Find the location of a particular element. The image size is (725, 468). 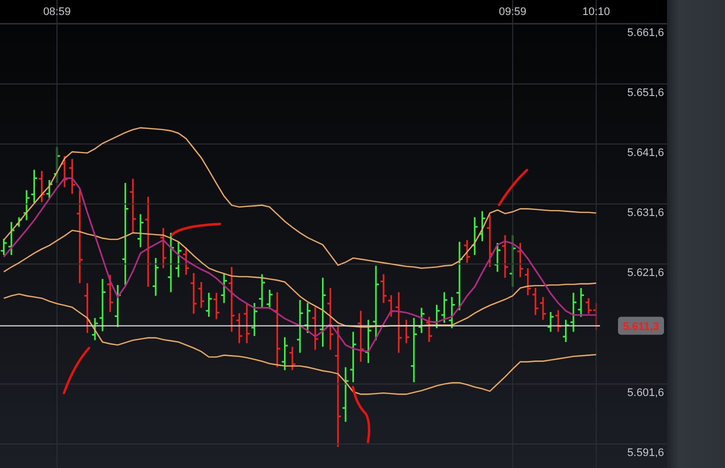

ref-line-label: 5.611,3 is located at coordinates (641, 326).